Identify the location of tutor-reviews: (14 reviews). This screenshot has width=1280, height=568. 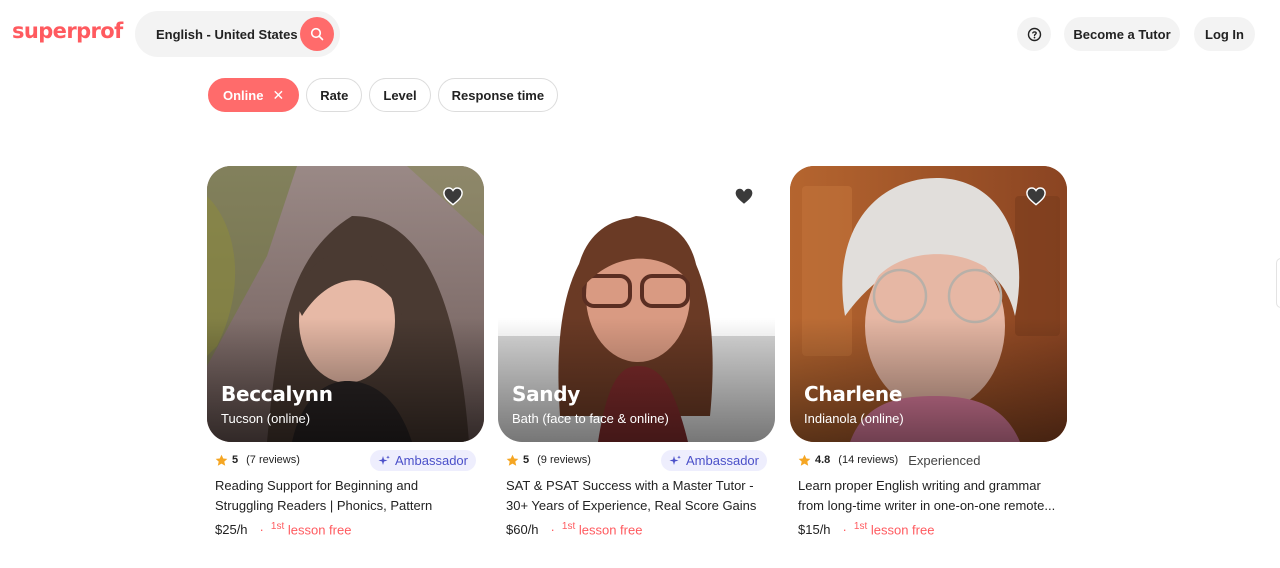
(868, 460).